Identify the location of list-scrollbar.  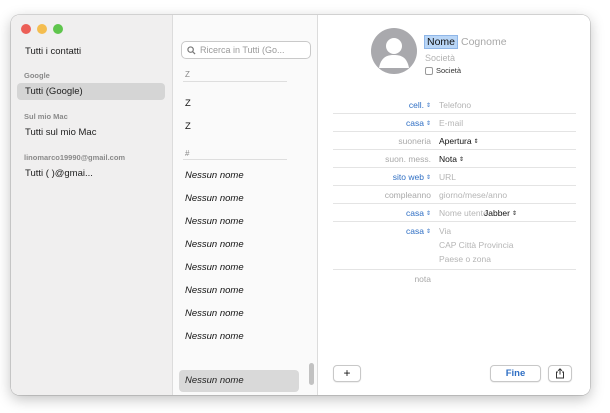
(311, 374).